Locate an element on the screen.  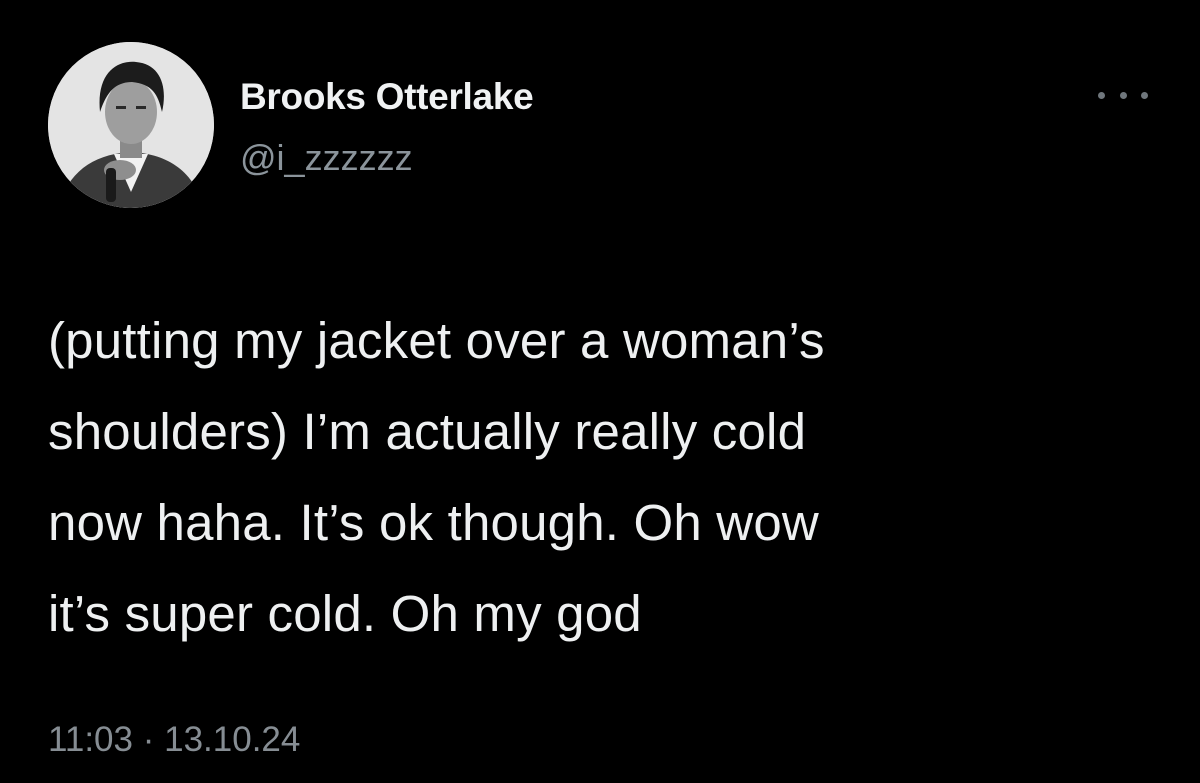
tweet-time: 11:03 is located at coordinates (90, 739).